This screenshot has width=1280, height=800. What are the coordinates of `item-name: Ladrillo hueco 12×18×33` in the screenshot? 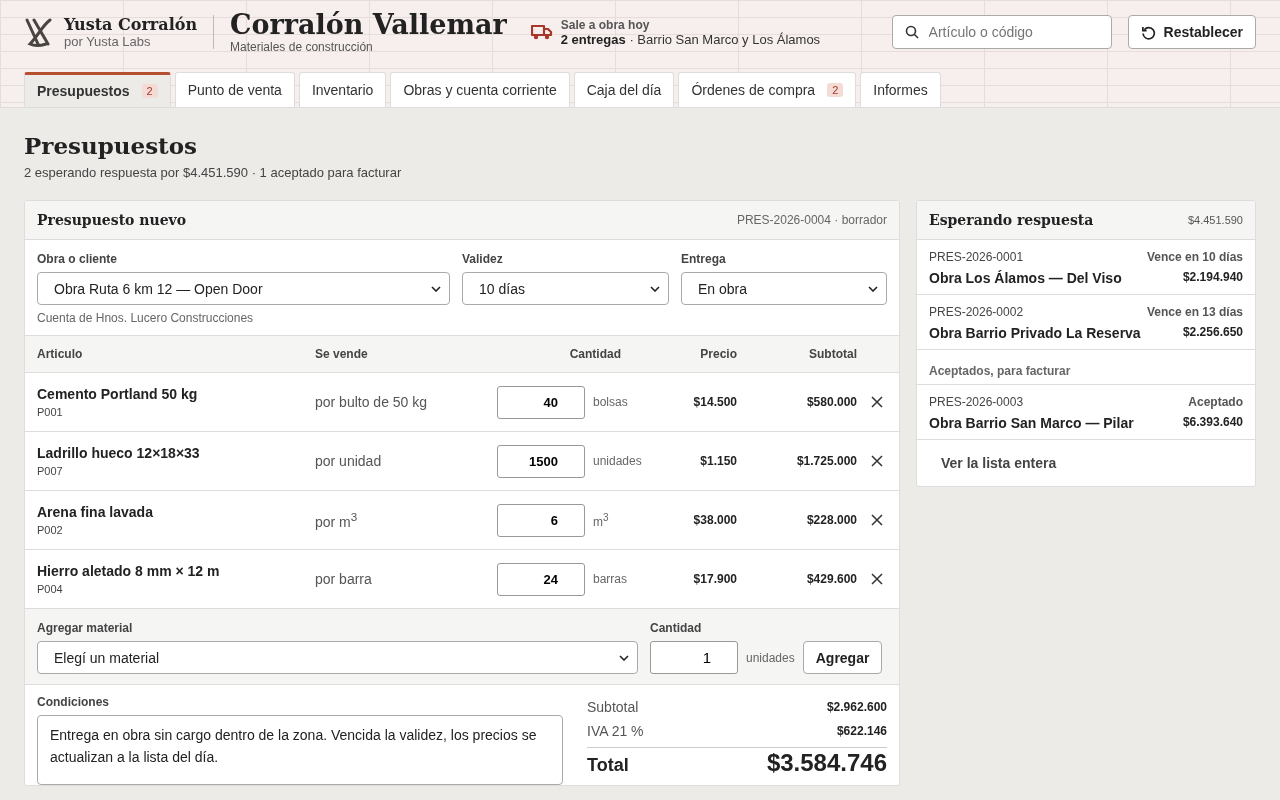 It's located at (119, 453).